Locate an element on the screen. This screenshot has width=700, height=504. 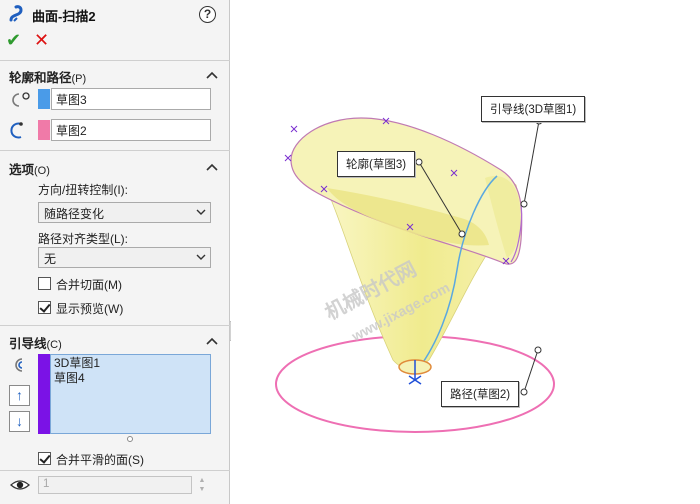
cancel-button: ✕ is located at coordinates (41, 40).